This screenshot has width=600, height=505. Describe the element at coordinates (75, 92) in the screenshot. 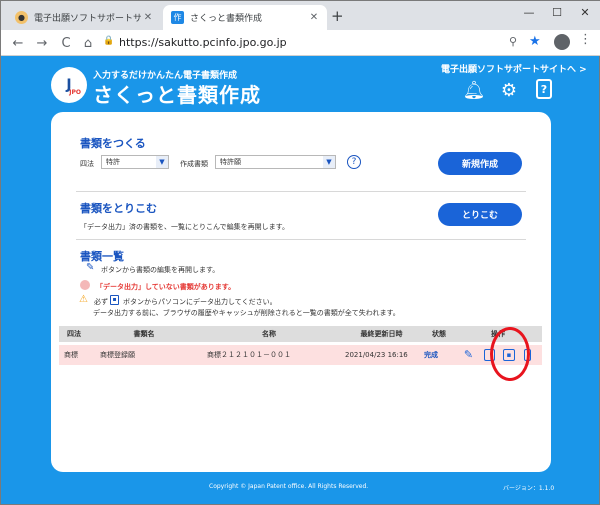

I see `logo-sub: JPO` at that location.